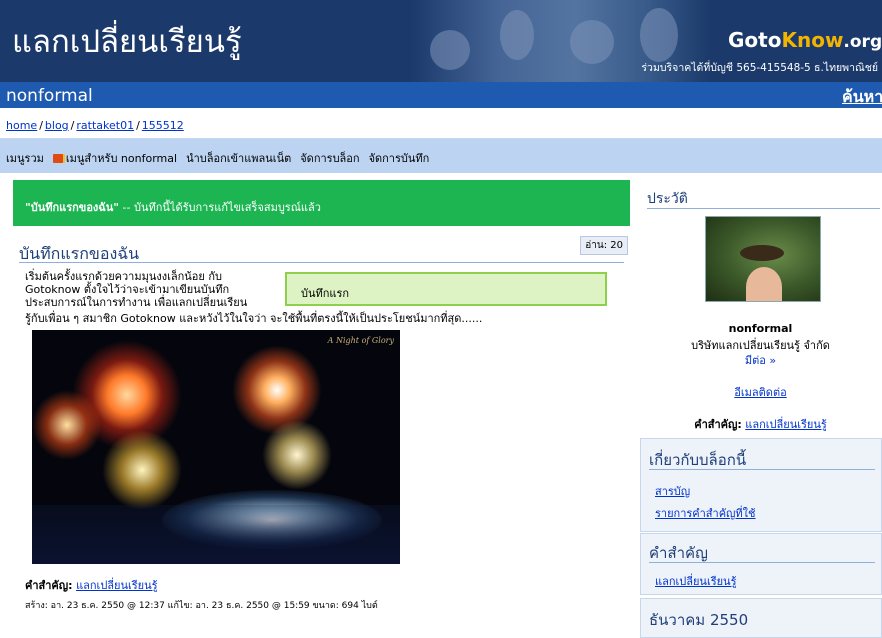  I want to click on bee-shape, so click(762, 253).